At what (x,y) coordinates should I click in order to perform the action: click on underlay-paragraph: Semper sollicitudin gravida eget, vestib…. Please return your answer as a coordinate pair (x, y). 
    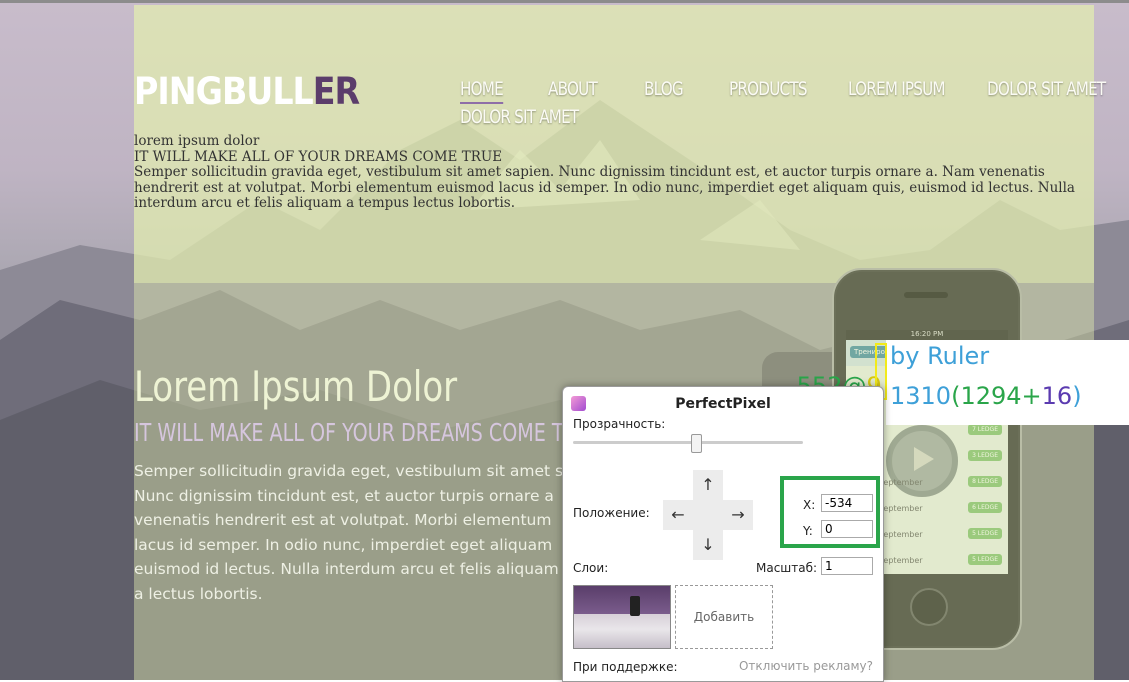
    Looking at the image, I should click on (604, 187).